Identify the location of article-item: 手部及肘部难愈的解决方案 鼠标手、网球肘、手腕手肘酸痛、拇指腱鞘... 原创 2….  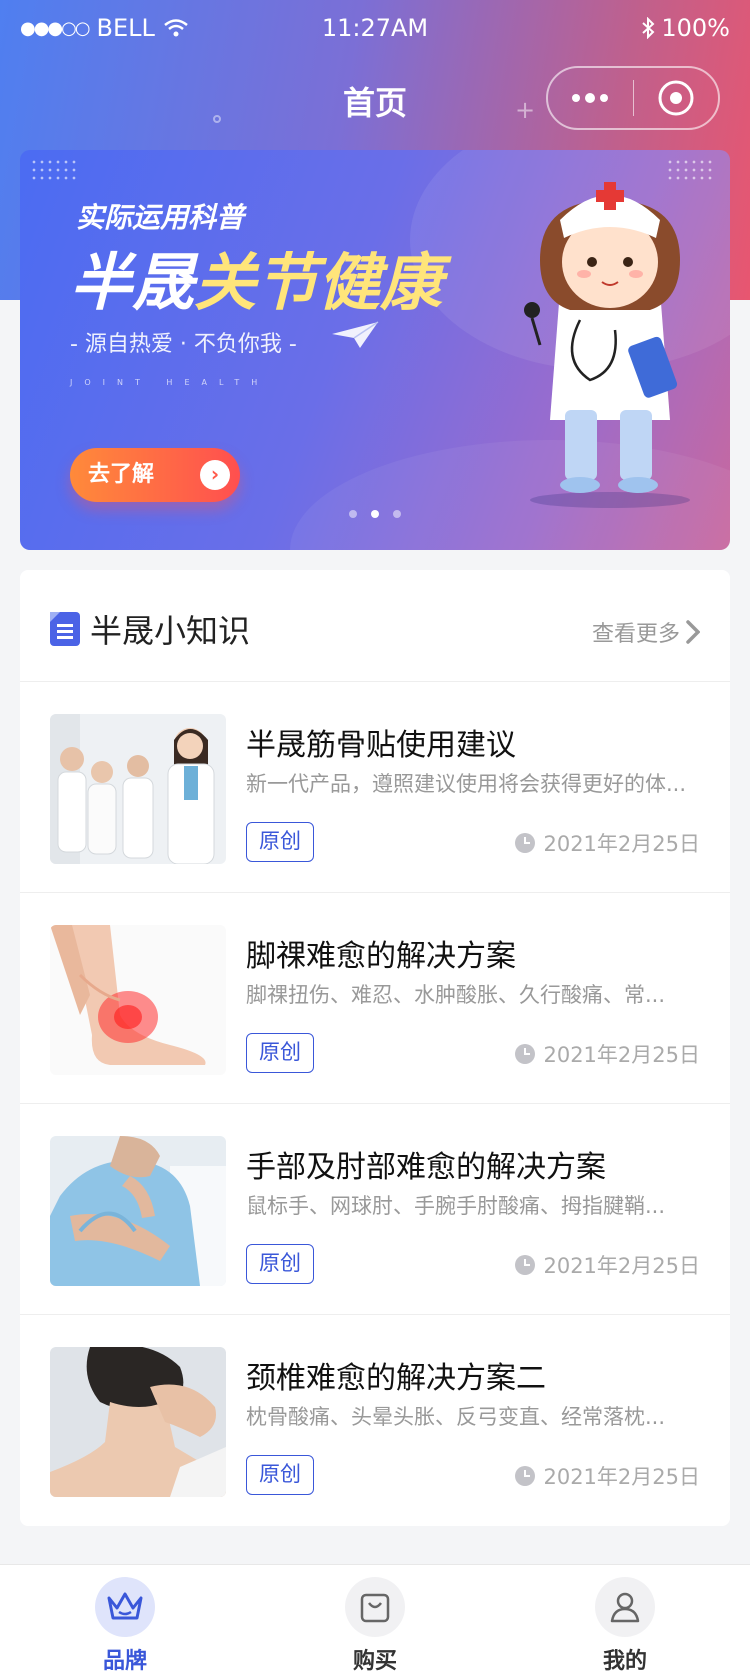
(375, 1209).